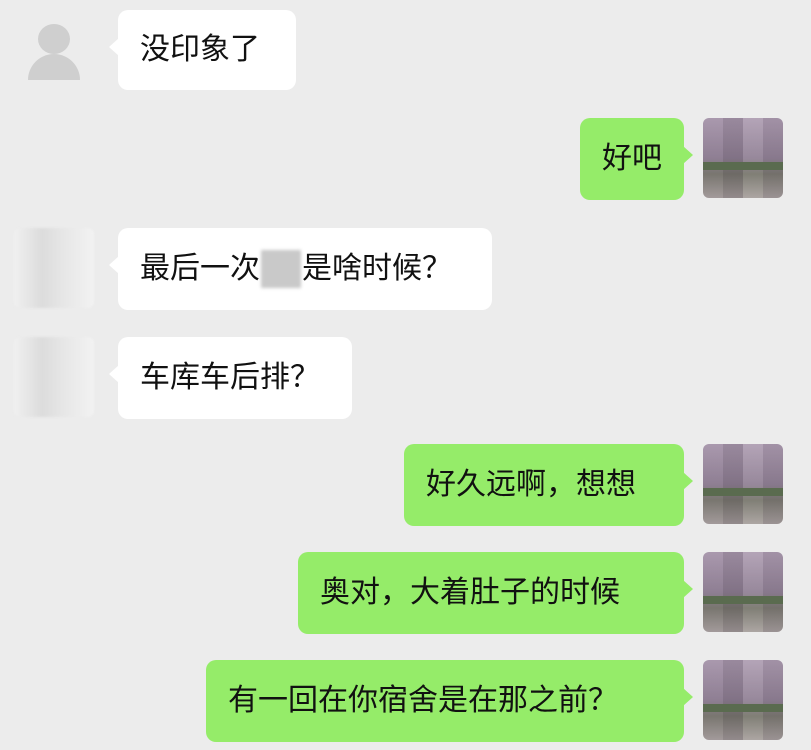  I want to click on message-bubble-incoming: 没印象了, so click(202, 50).